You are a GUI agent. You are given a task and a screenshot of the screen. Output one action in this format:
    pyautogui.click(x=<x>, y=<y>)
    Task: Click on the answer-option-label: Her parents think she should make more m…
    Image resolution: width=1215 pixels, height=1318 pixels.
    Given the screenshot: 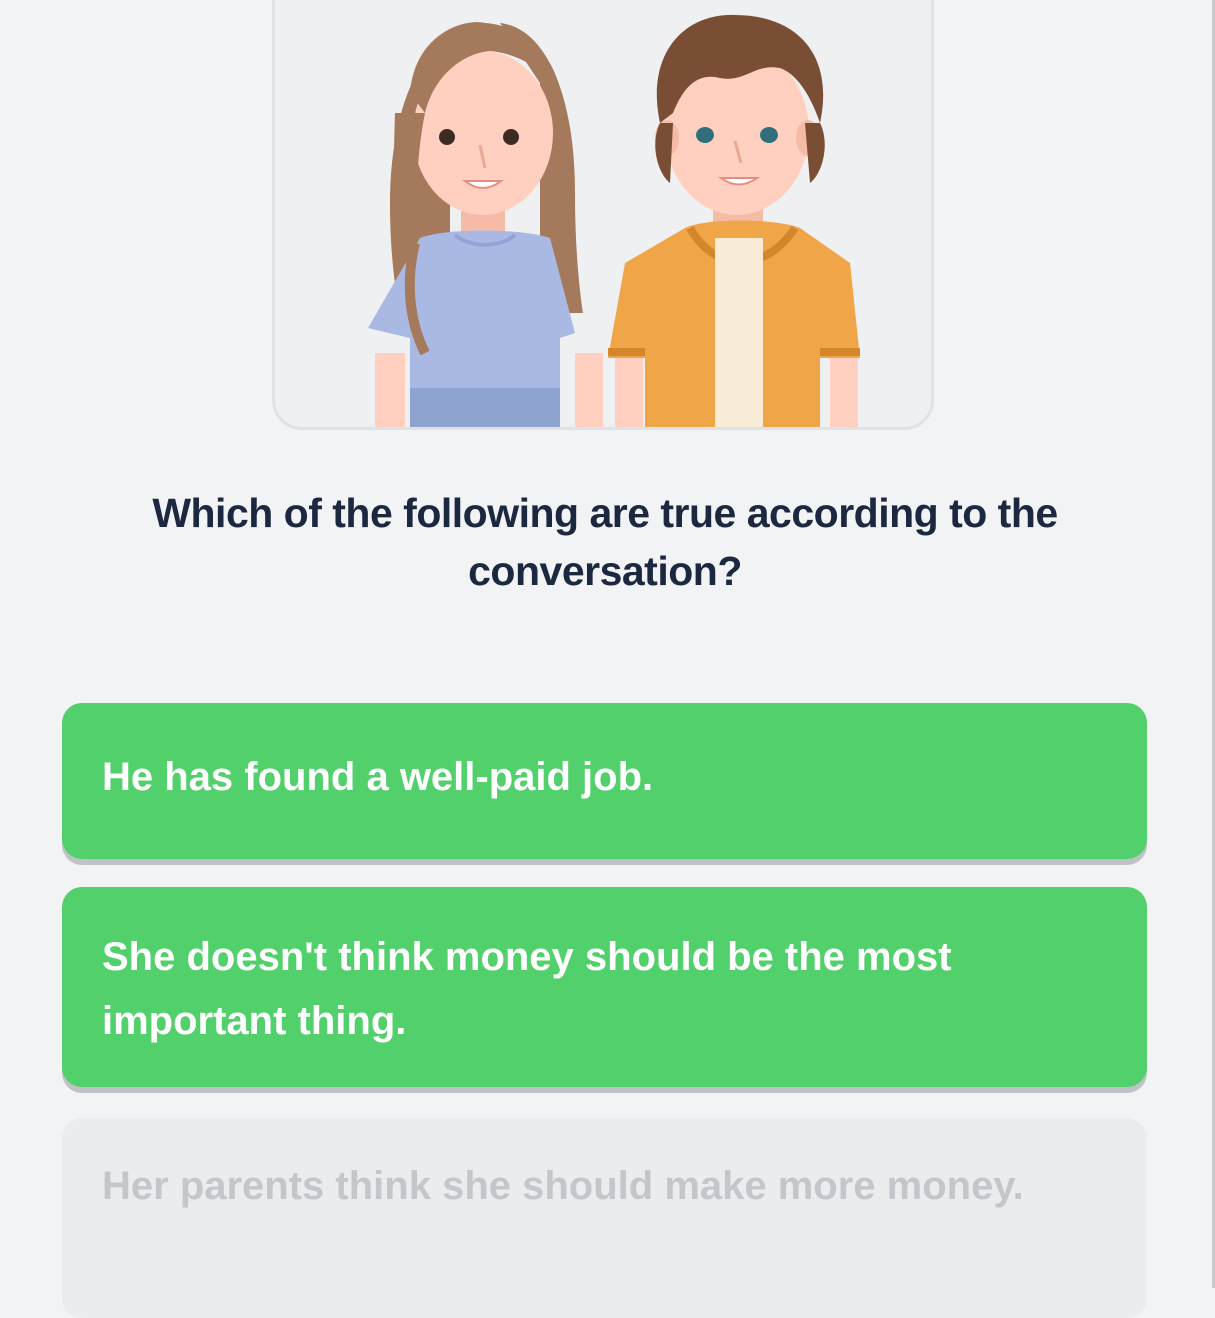 What is the action you would take?
    pyautogui.click(x=563, y=1186)
    